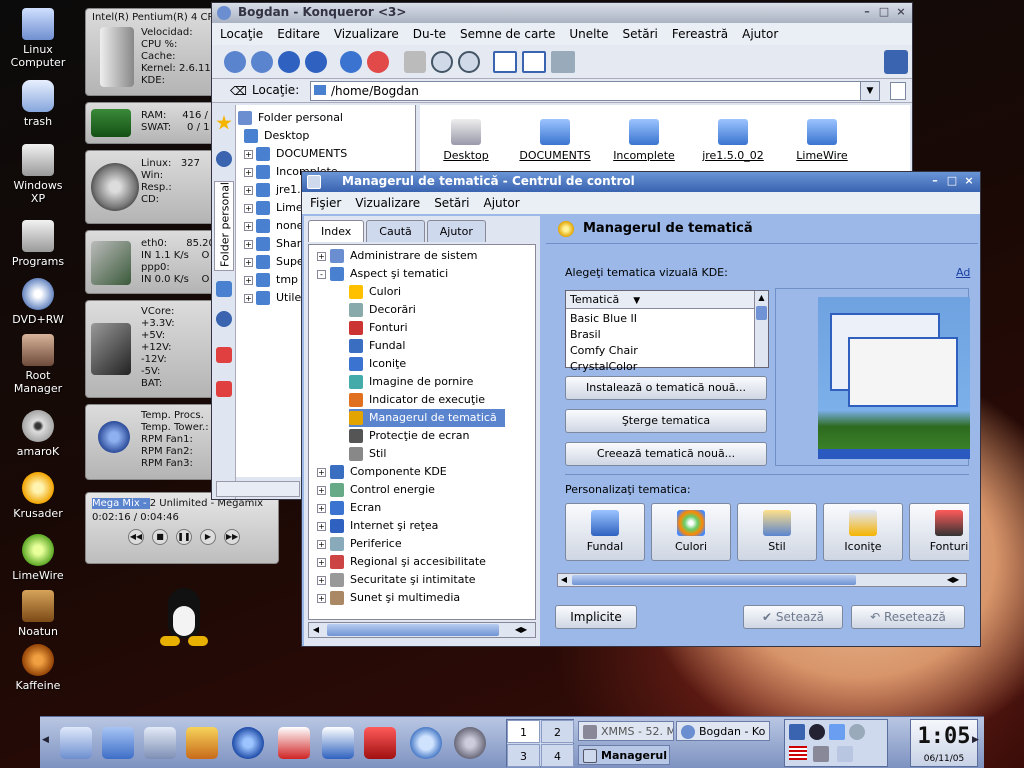 This screenshot has width=1024, height=768. Describe the element at coordinates (289, 62) in the screenshot. I see `up-icon` at that location.